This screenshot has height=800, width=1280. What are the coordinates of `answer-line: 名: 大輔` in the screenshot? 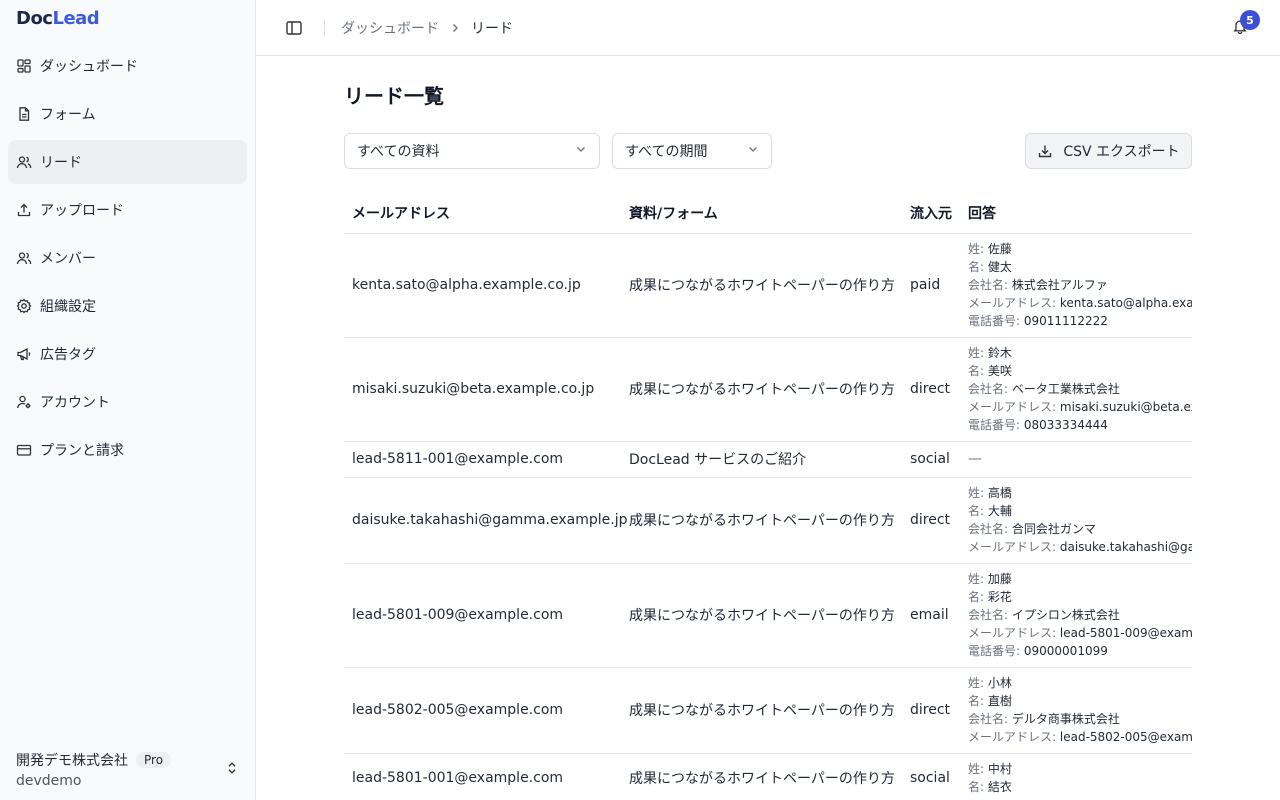 It's located at (1080, 511).